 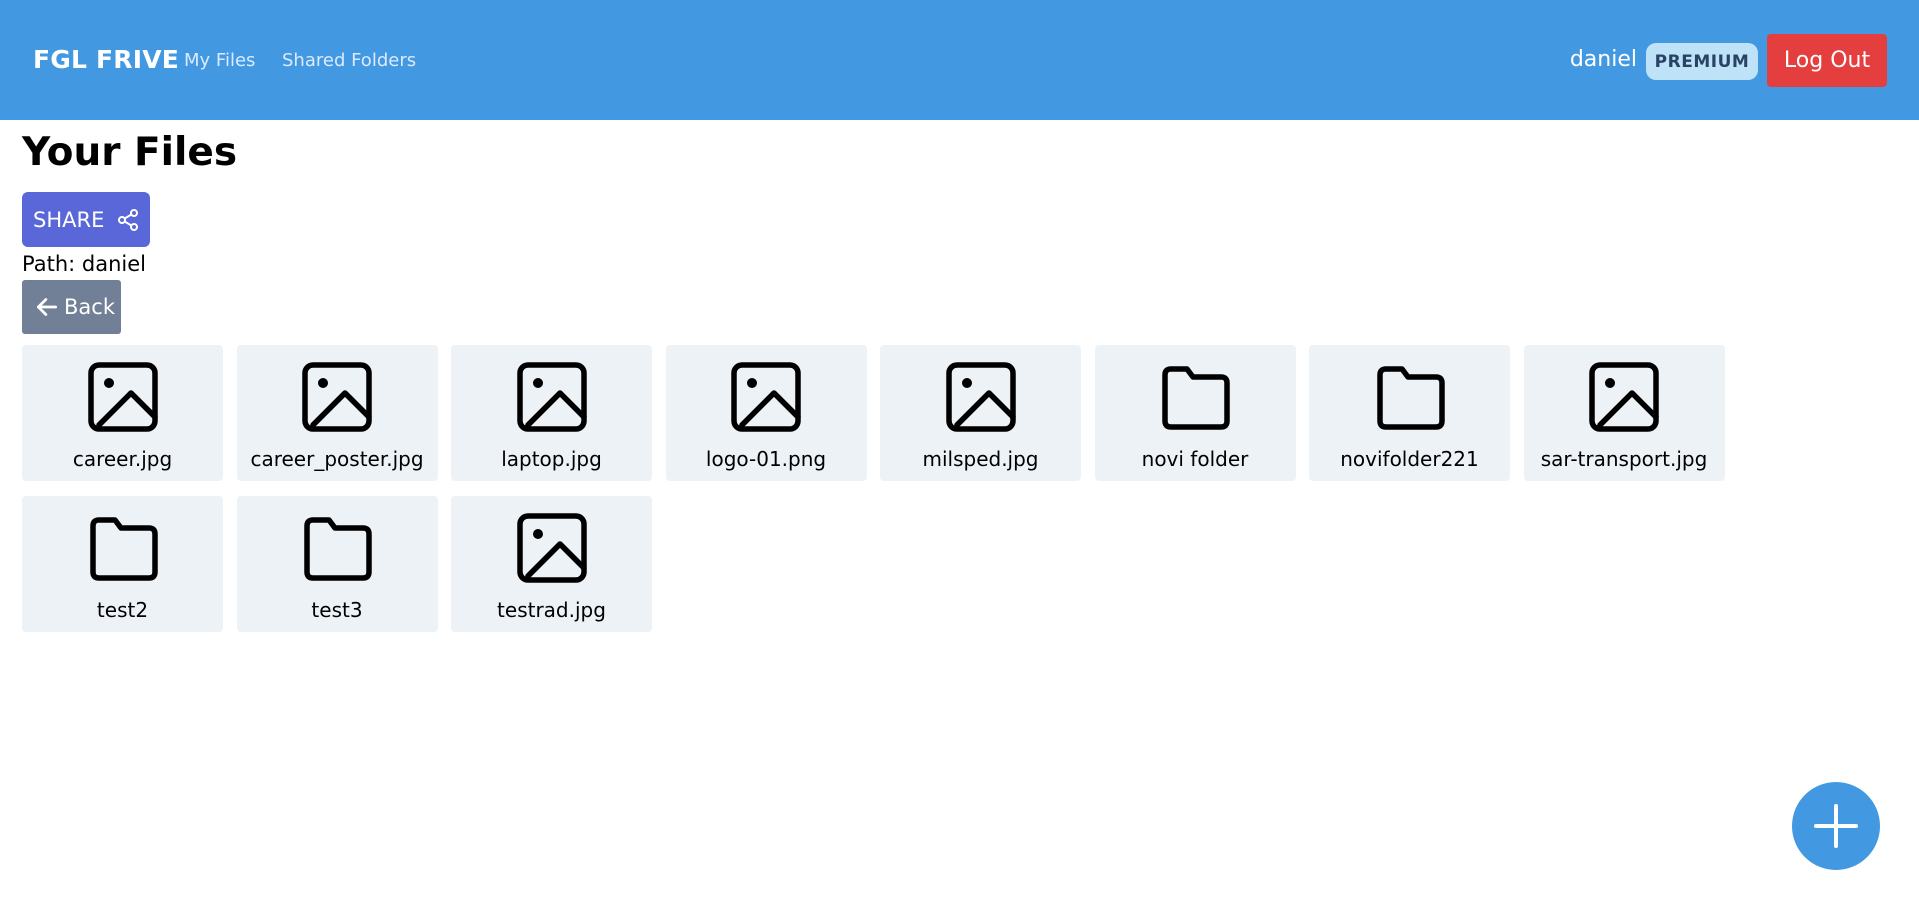 I want to click on file-name: test3, so click(x=337, y=610).